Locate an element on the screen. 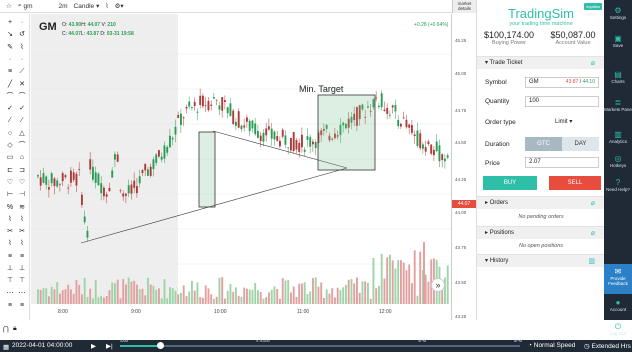 Image resolution: width=632 pixels, height=360 pixels. drawing-tool-icon: ▭ is located at coordinates (10, 157).